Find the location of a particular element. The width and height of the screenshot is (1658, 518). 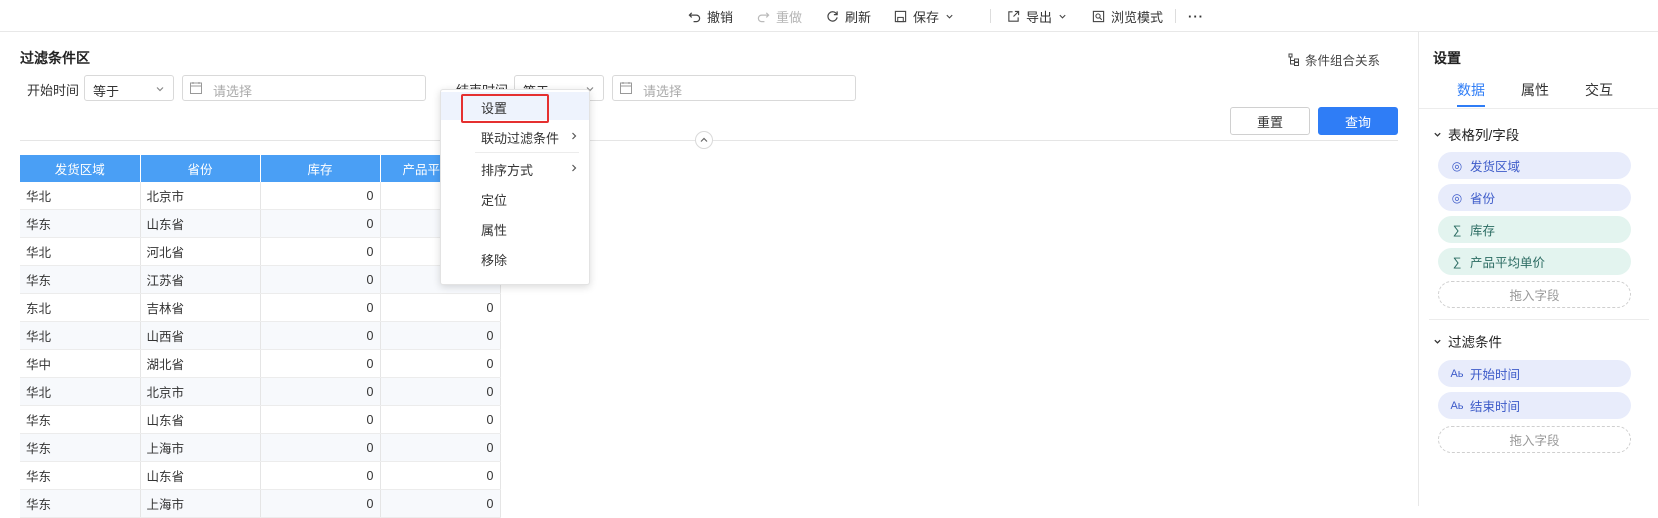

reset-button: 重置 is located at coordinates (1270, 121).